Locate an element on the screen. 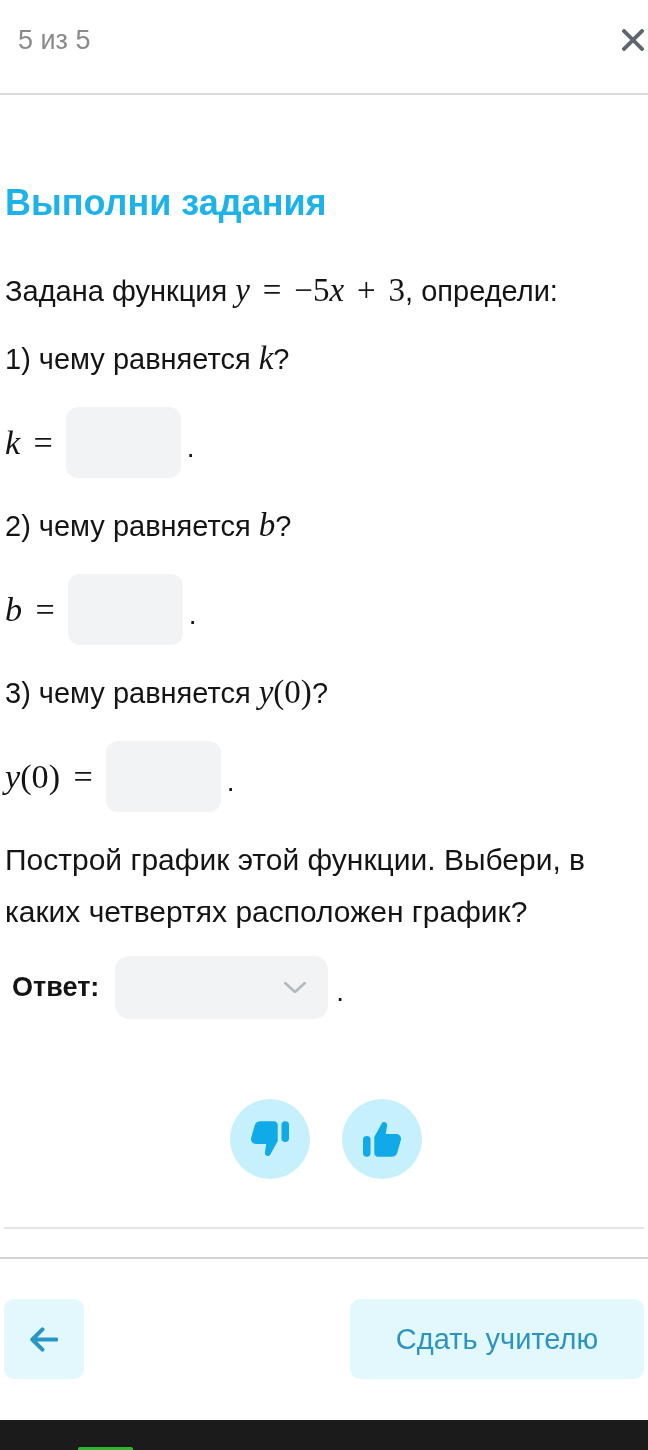 The height and width of the screenshot is (1450, 648). back-button is located at coordinates (44, 1339).